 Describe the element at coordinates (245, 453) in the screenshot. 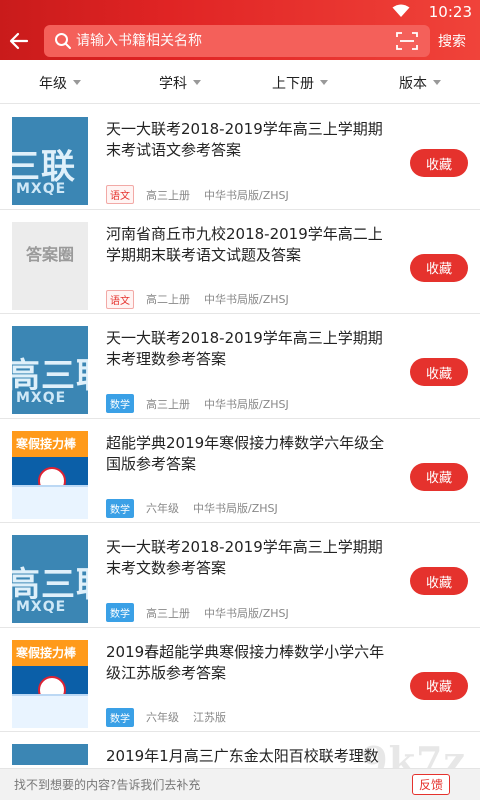

I see `item-title: 超能学典2019年寒假接力棒数学六年级全国版参考答案` at that location.